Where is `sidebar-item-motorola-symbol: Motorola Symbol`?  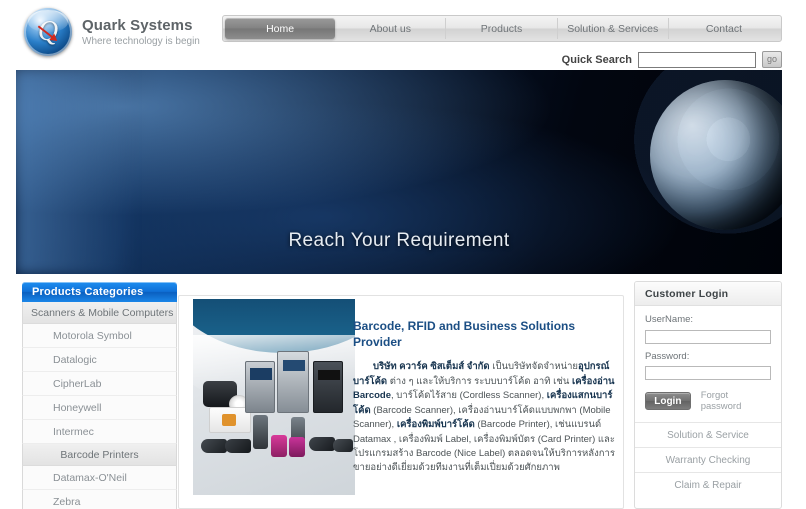
sidebar-item-motorola-symbol: Motorola Symbol is located at coordinates (99, 336).